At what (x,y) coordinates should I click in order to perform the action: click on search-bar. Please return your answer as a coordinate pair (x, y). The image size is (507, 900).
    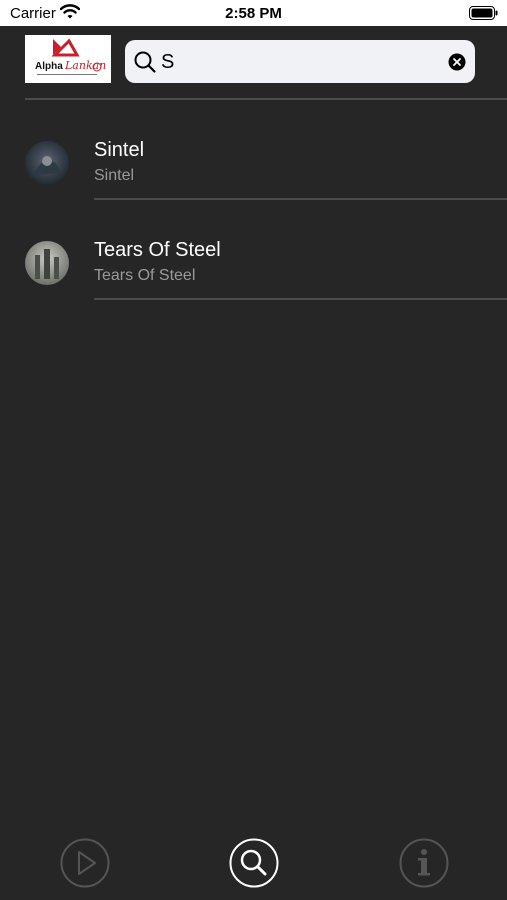
    Looking at the image, I should click on (300, 61).